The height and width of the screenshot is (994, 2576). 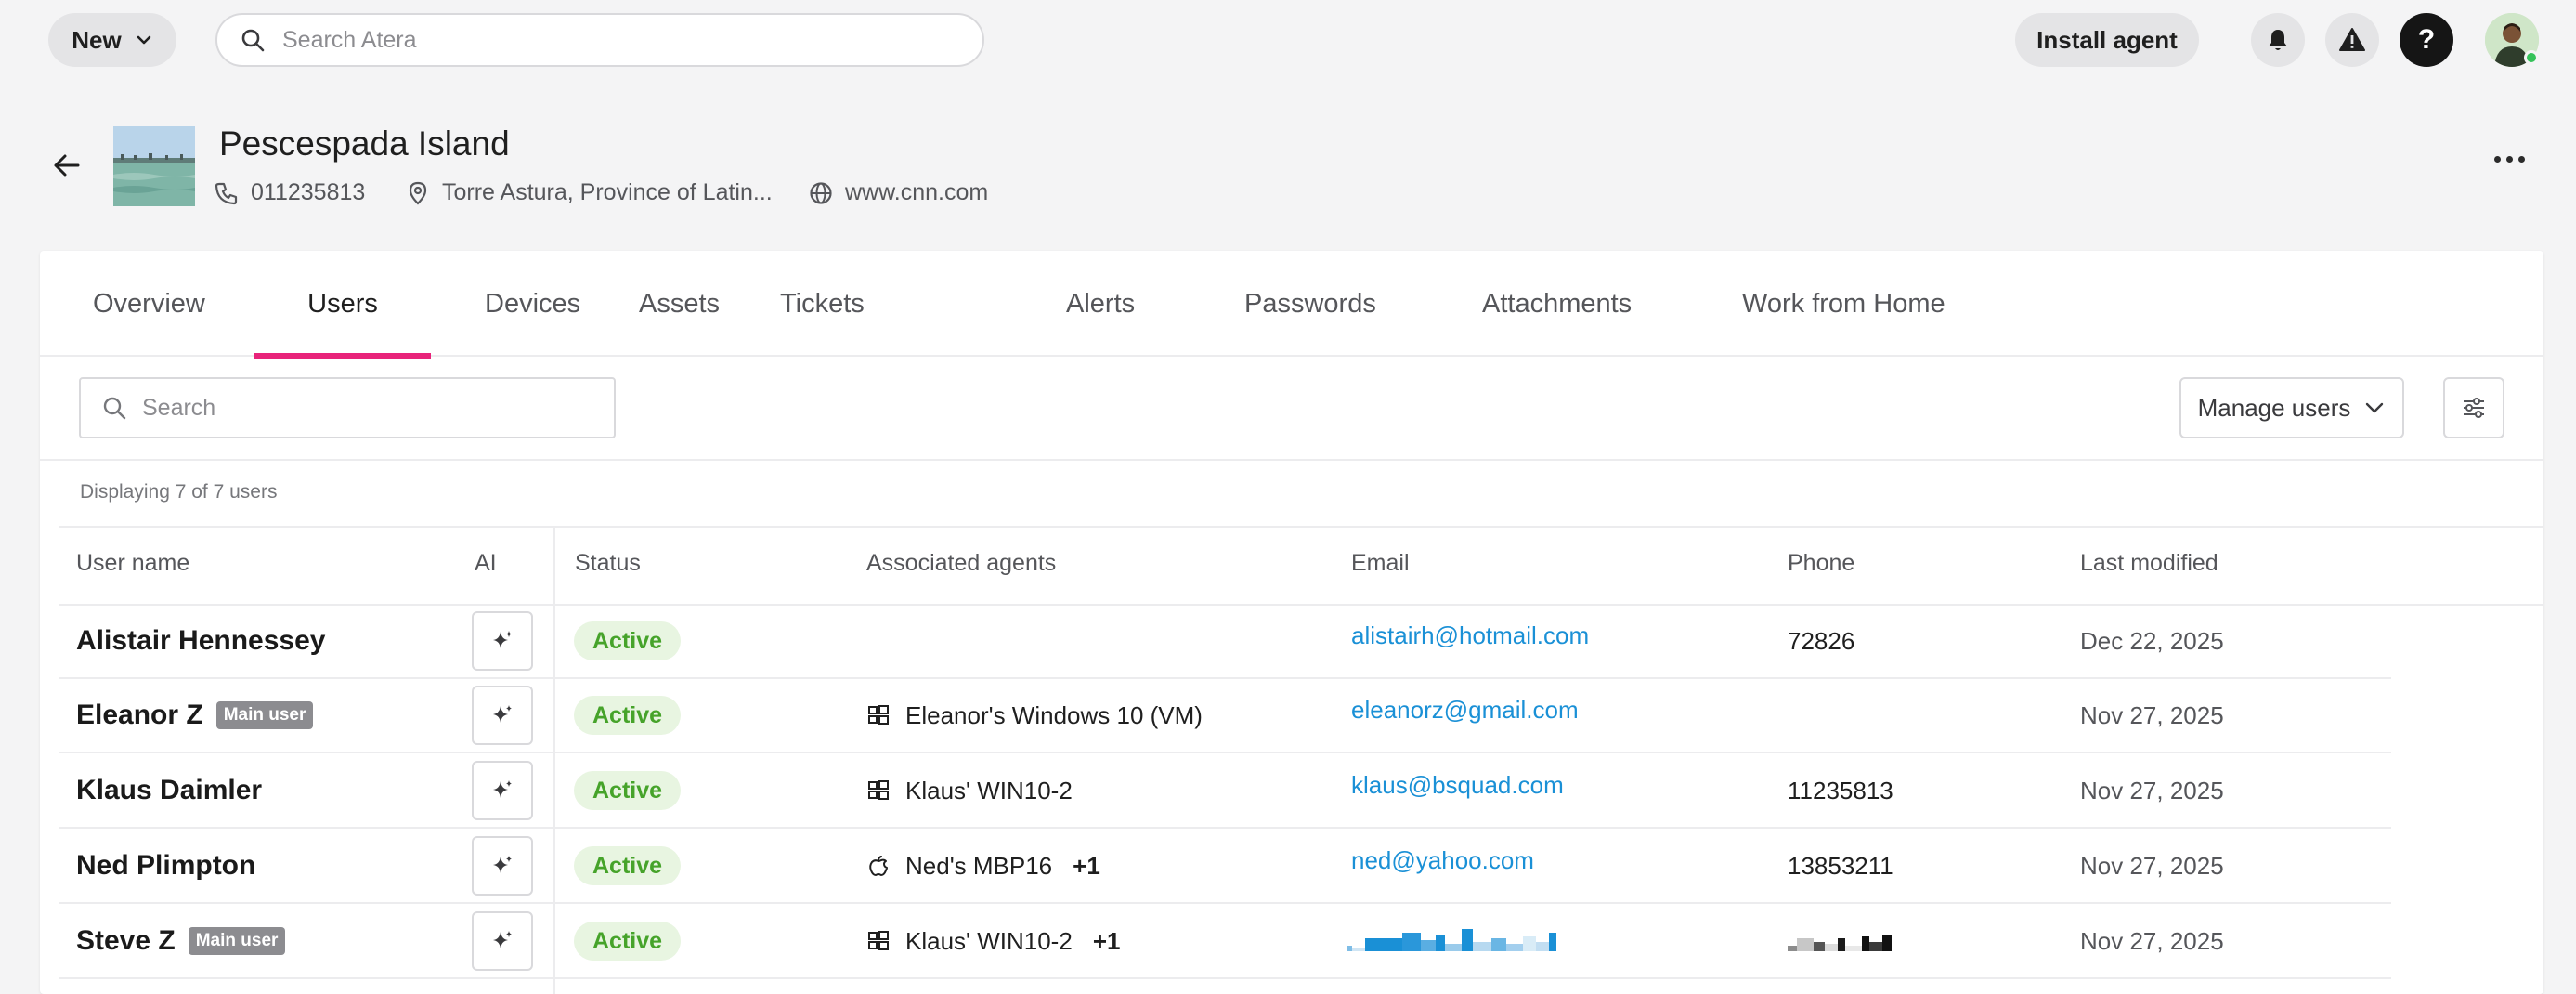 What do you see at coordinates (169, 791) in the screenshot?
I see `user-name: Klaus Daimler` at bounding box center [169, 791].